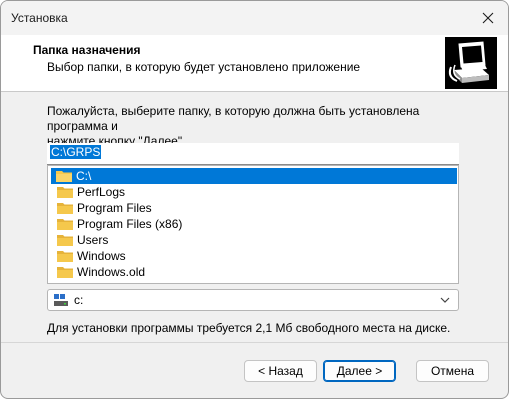  I want to click on cancel-button: Отмена, so click(452, 371).